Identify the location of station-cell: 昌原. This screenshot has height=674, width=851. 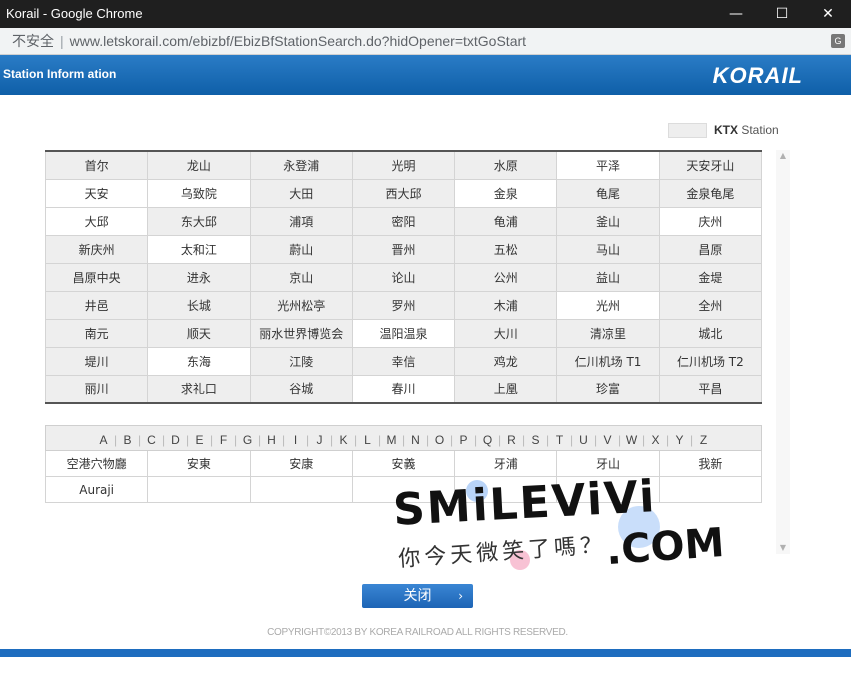
(710, 249).